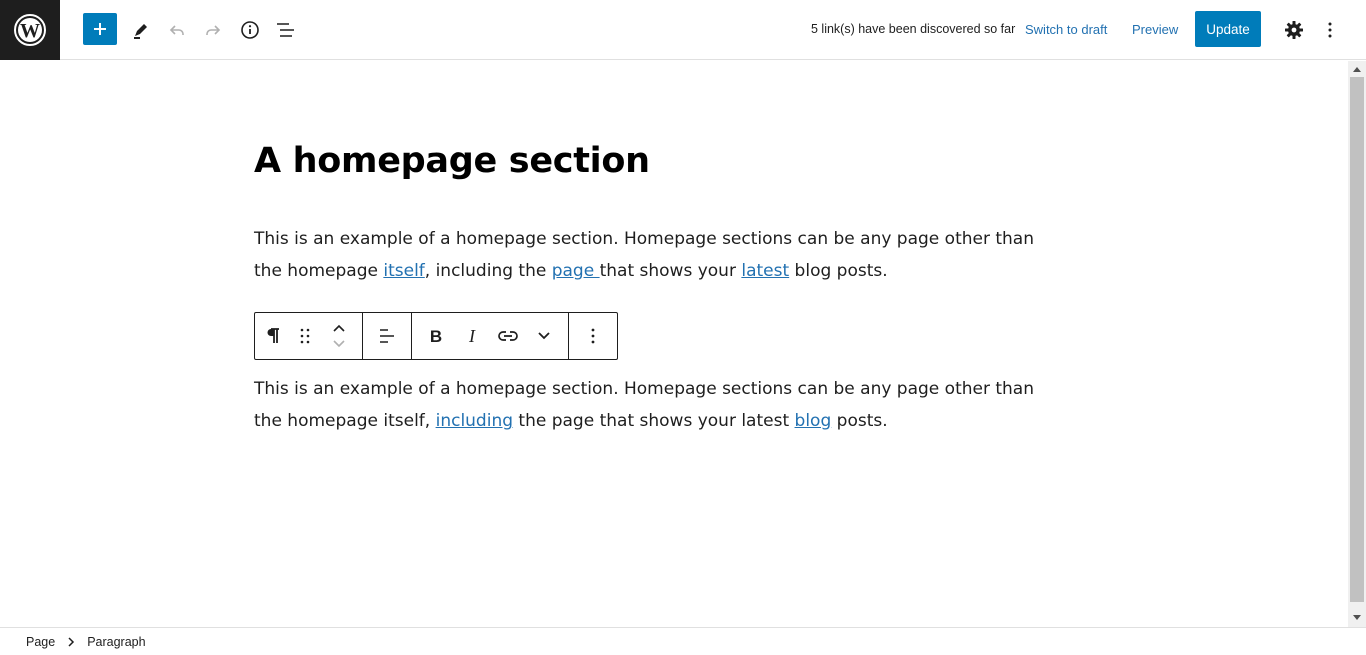  I want to click on formatting-group: B I, so click(490, 336).